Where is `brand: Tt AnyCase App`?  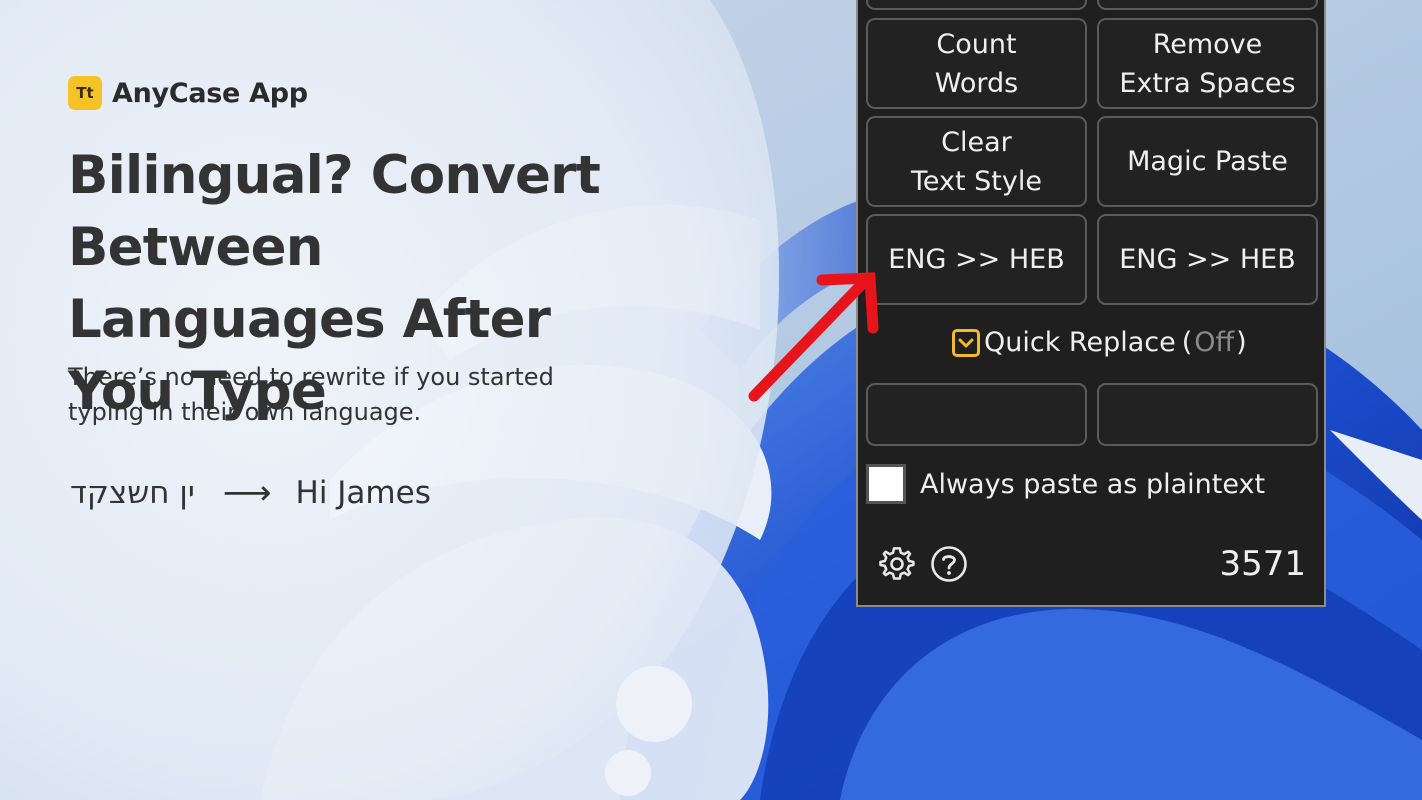
brand: Tt AnyCase App is located at coordinates (188, 93).